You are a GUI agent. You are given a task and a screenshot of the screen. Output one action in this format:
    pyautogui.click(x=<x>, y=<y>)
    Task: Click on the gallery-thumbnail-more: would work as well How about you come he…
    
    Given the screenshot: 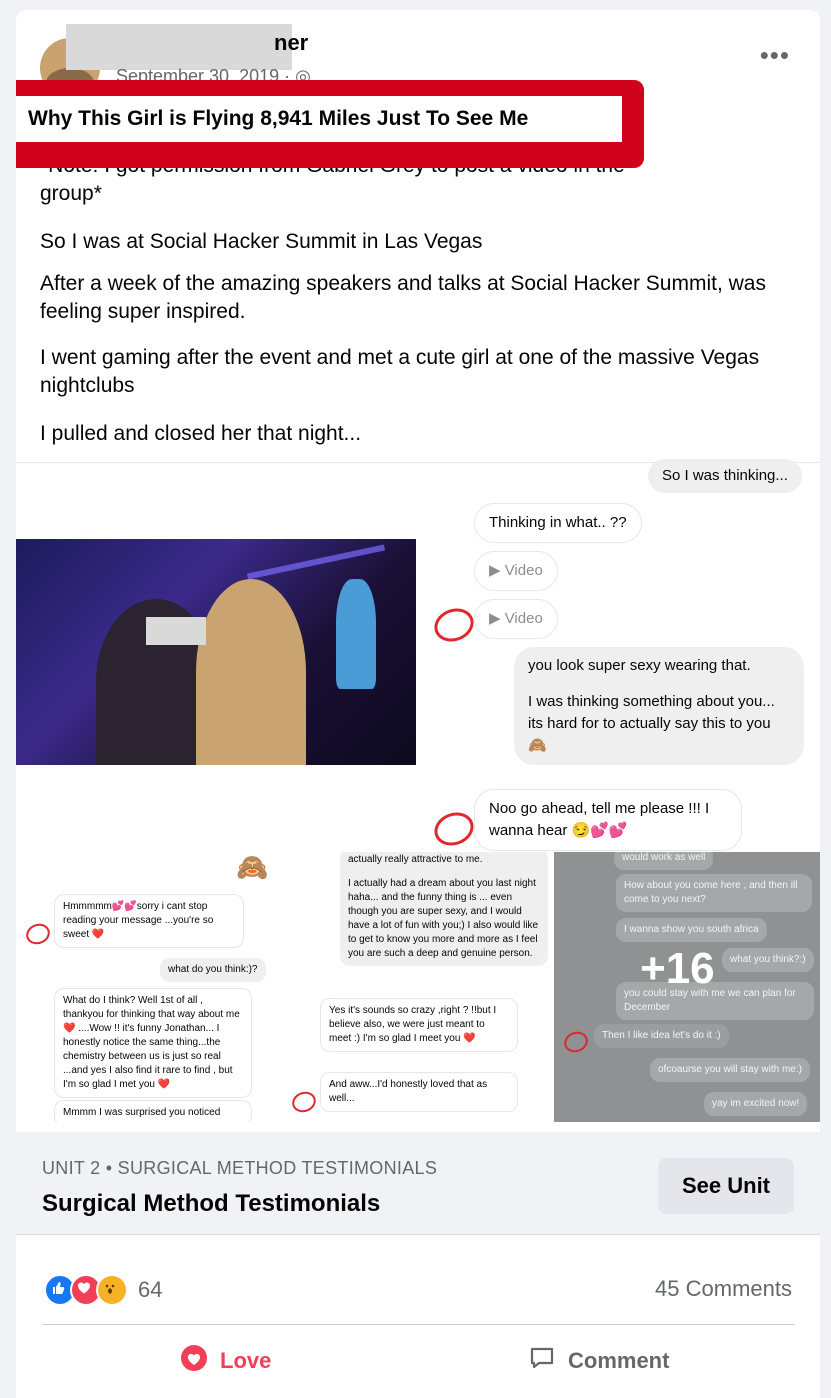 What is the action you would take?
    pyautogui.click(x=687, y=987)
    